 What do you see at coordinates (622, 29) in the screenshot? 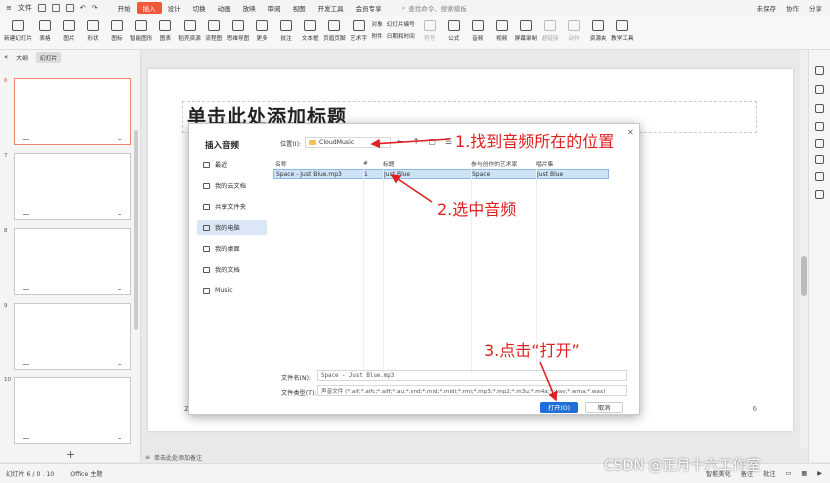
I see `teaching-tools-button: 教学工具` at bounding box center [622, 29].